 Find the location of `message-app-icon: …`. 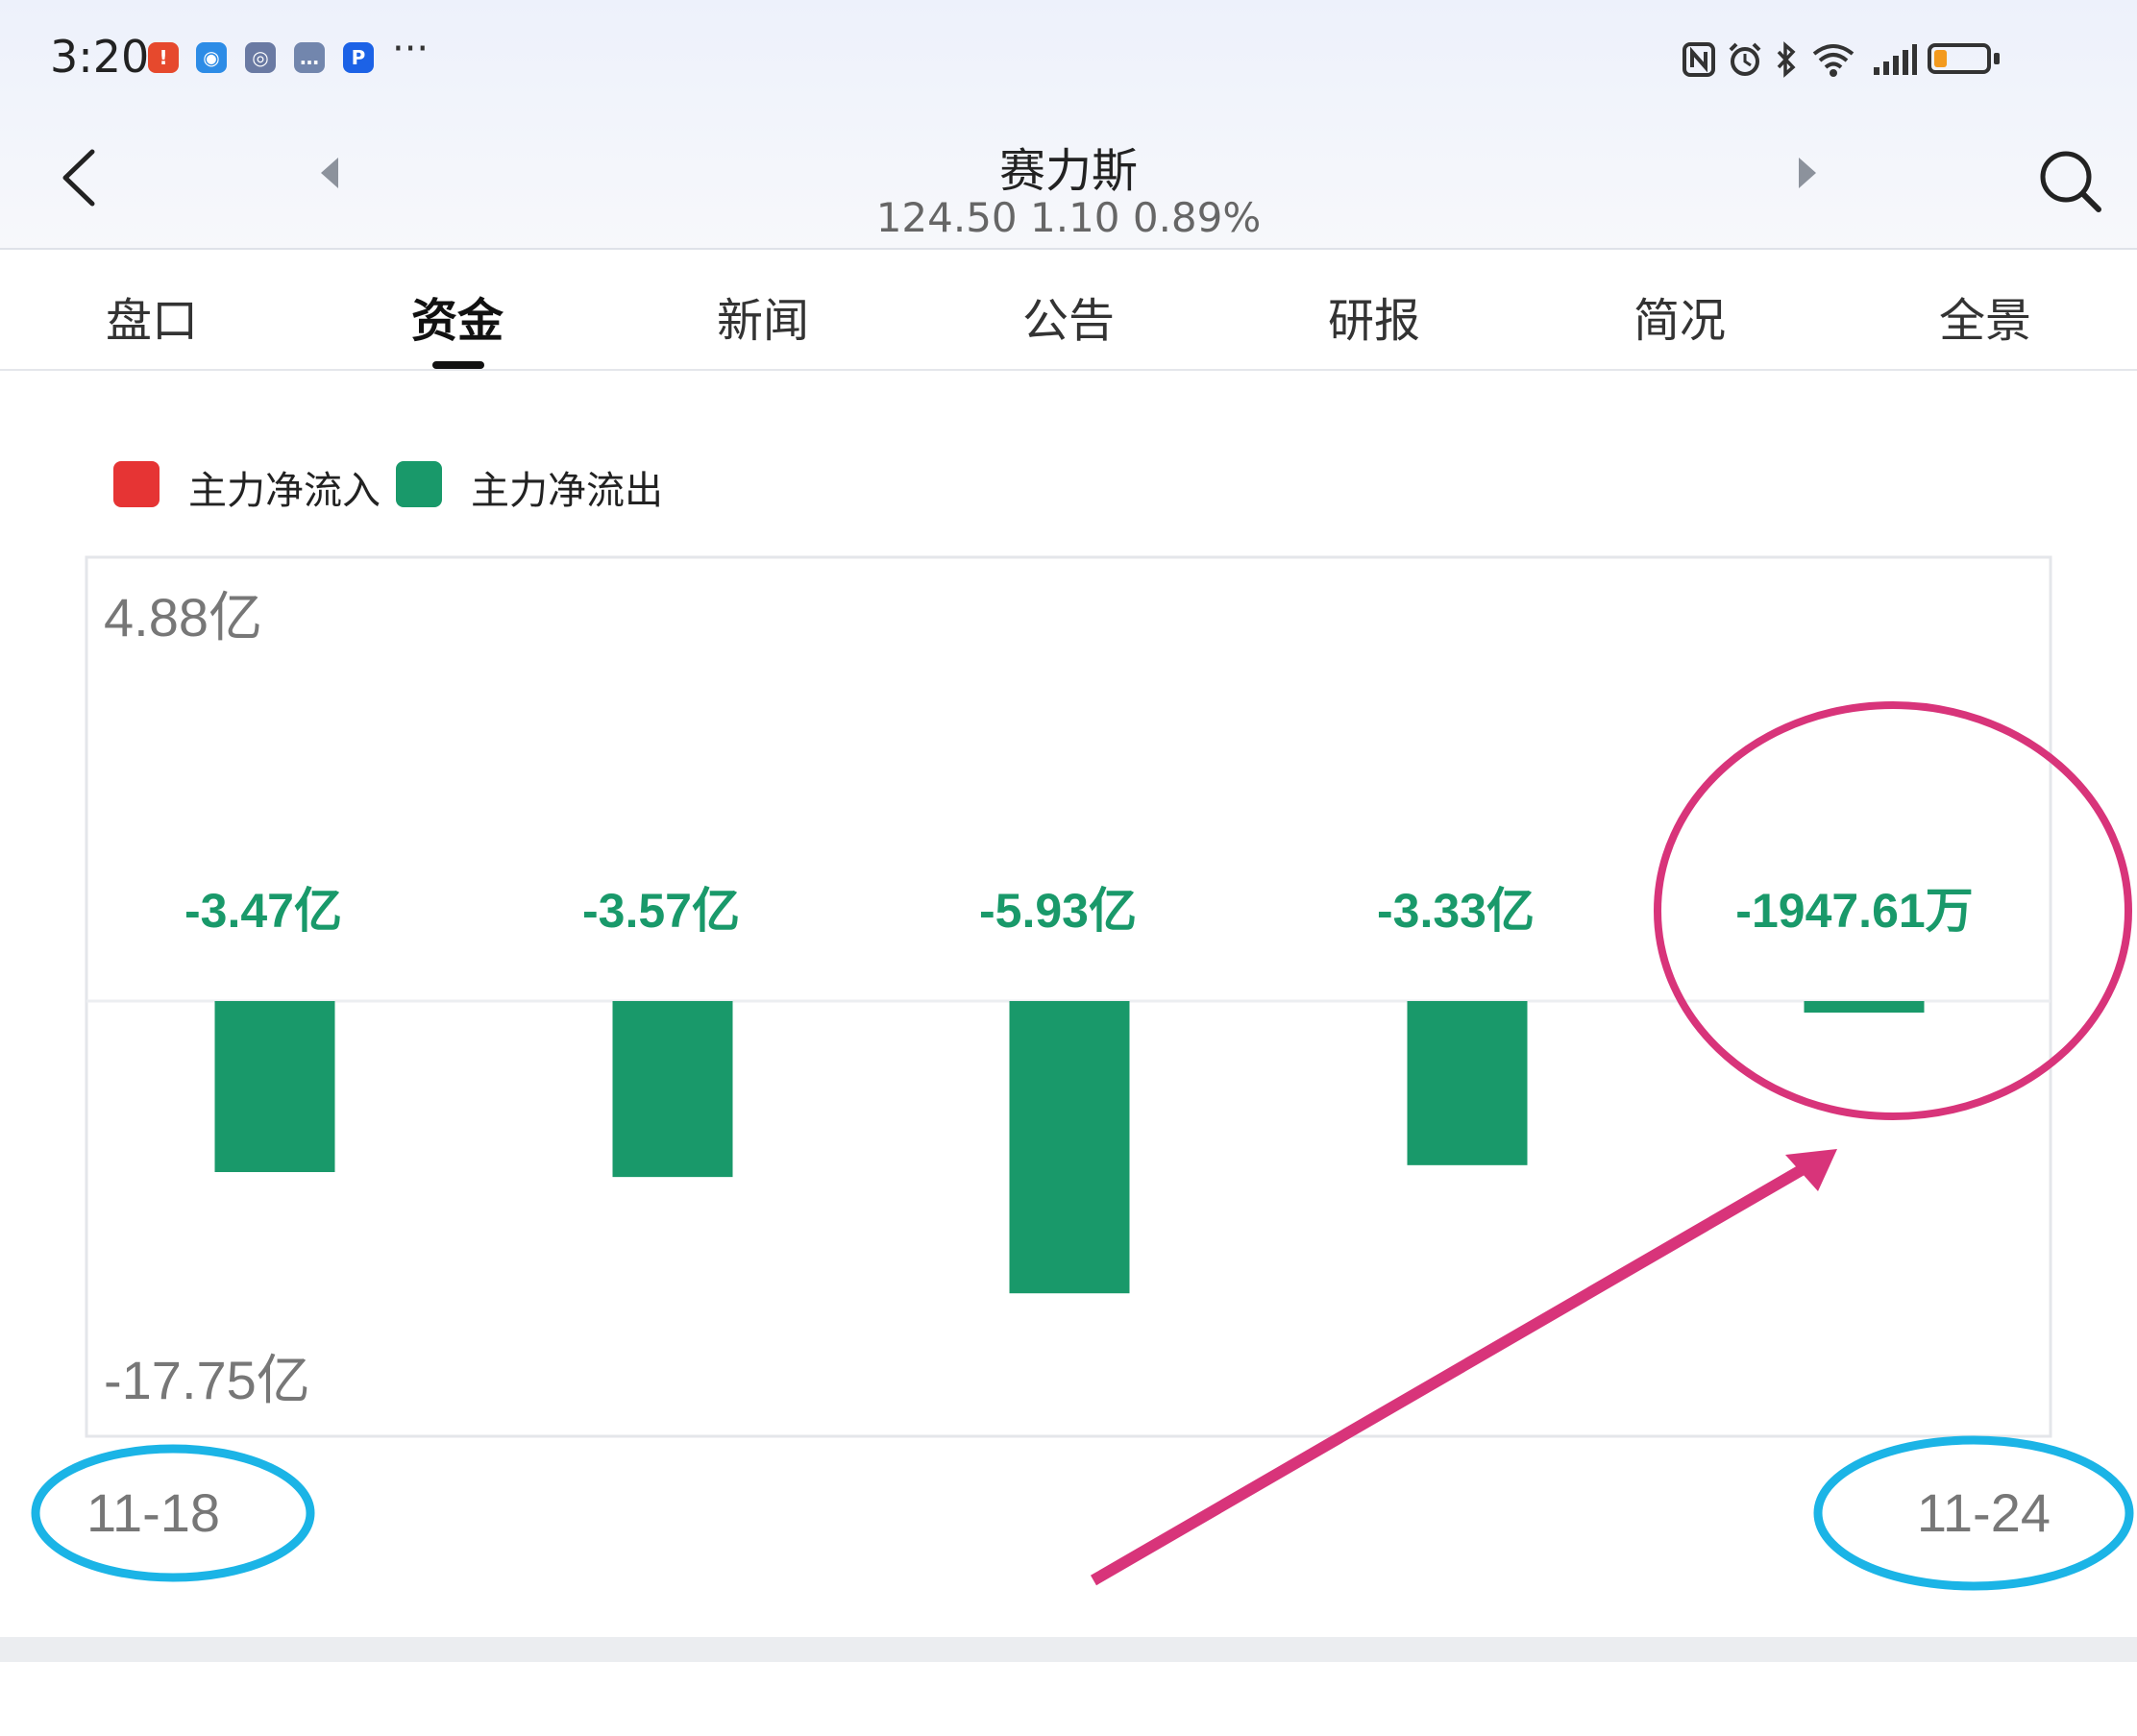

message-app-icon: … is located at coordinates (310, 57).